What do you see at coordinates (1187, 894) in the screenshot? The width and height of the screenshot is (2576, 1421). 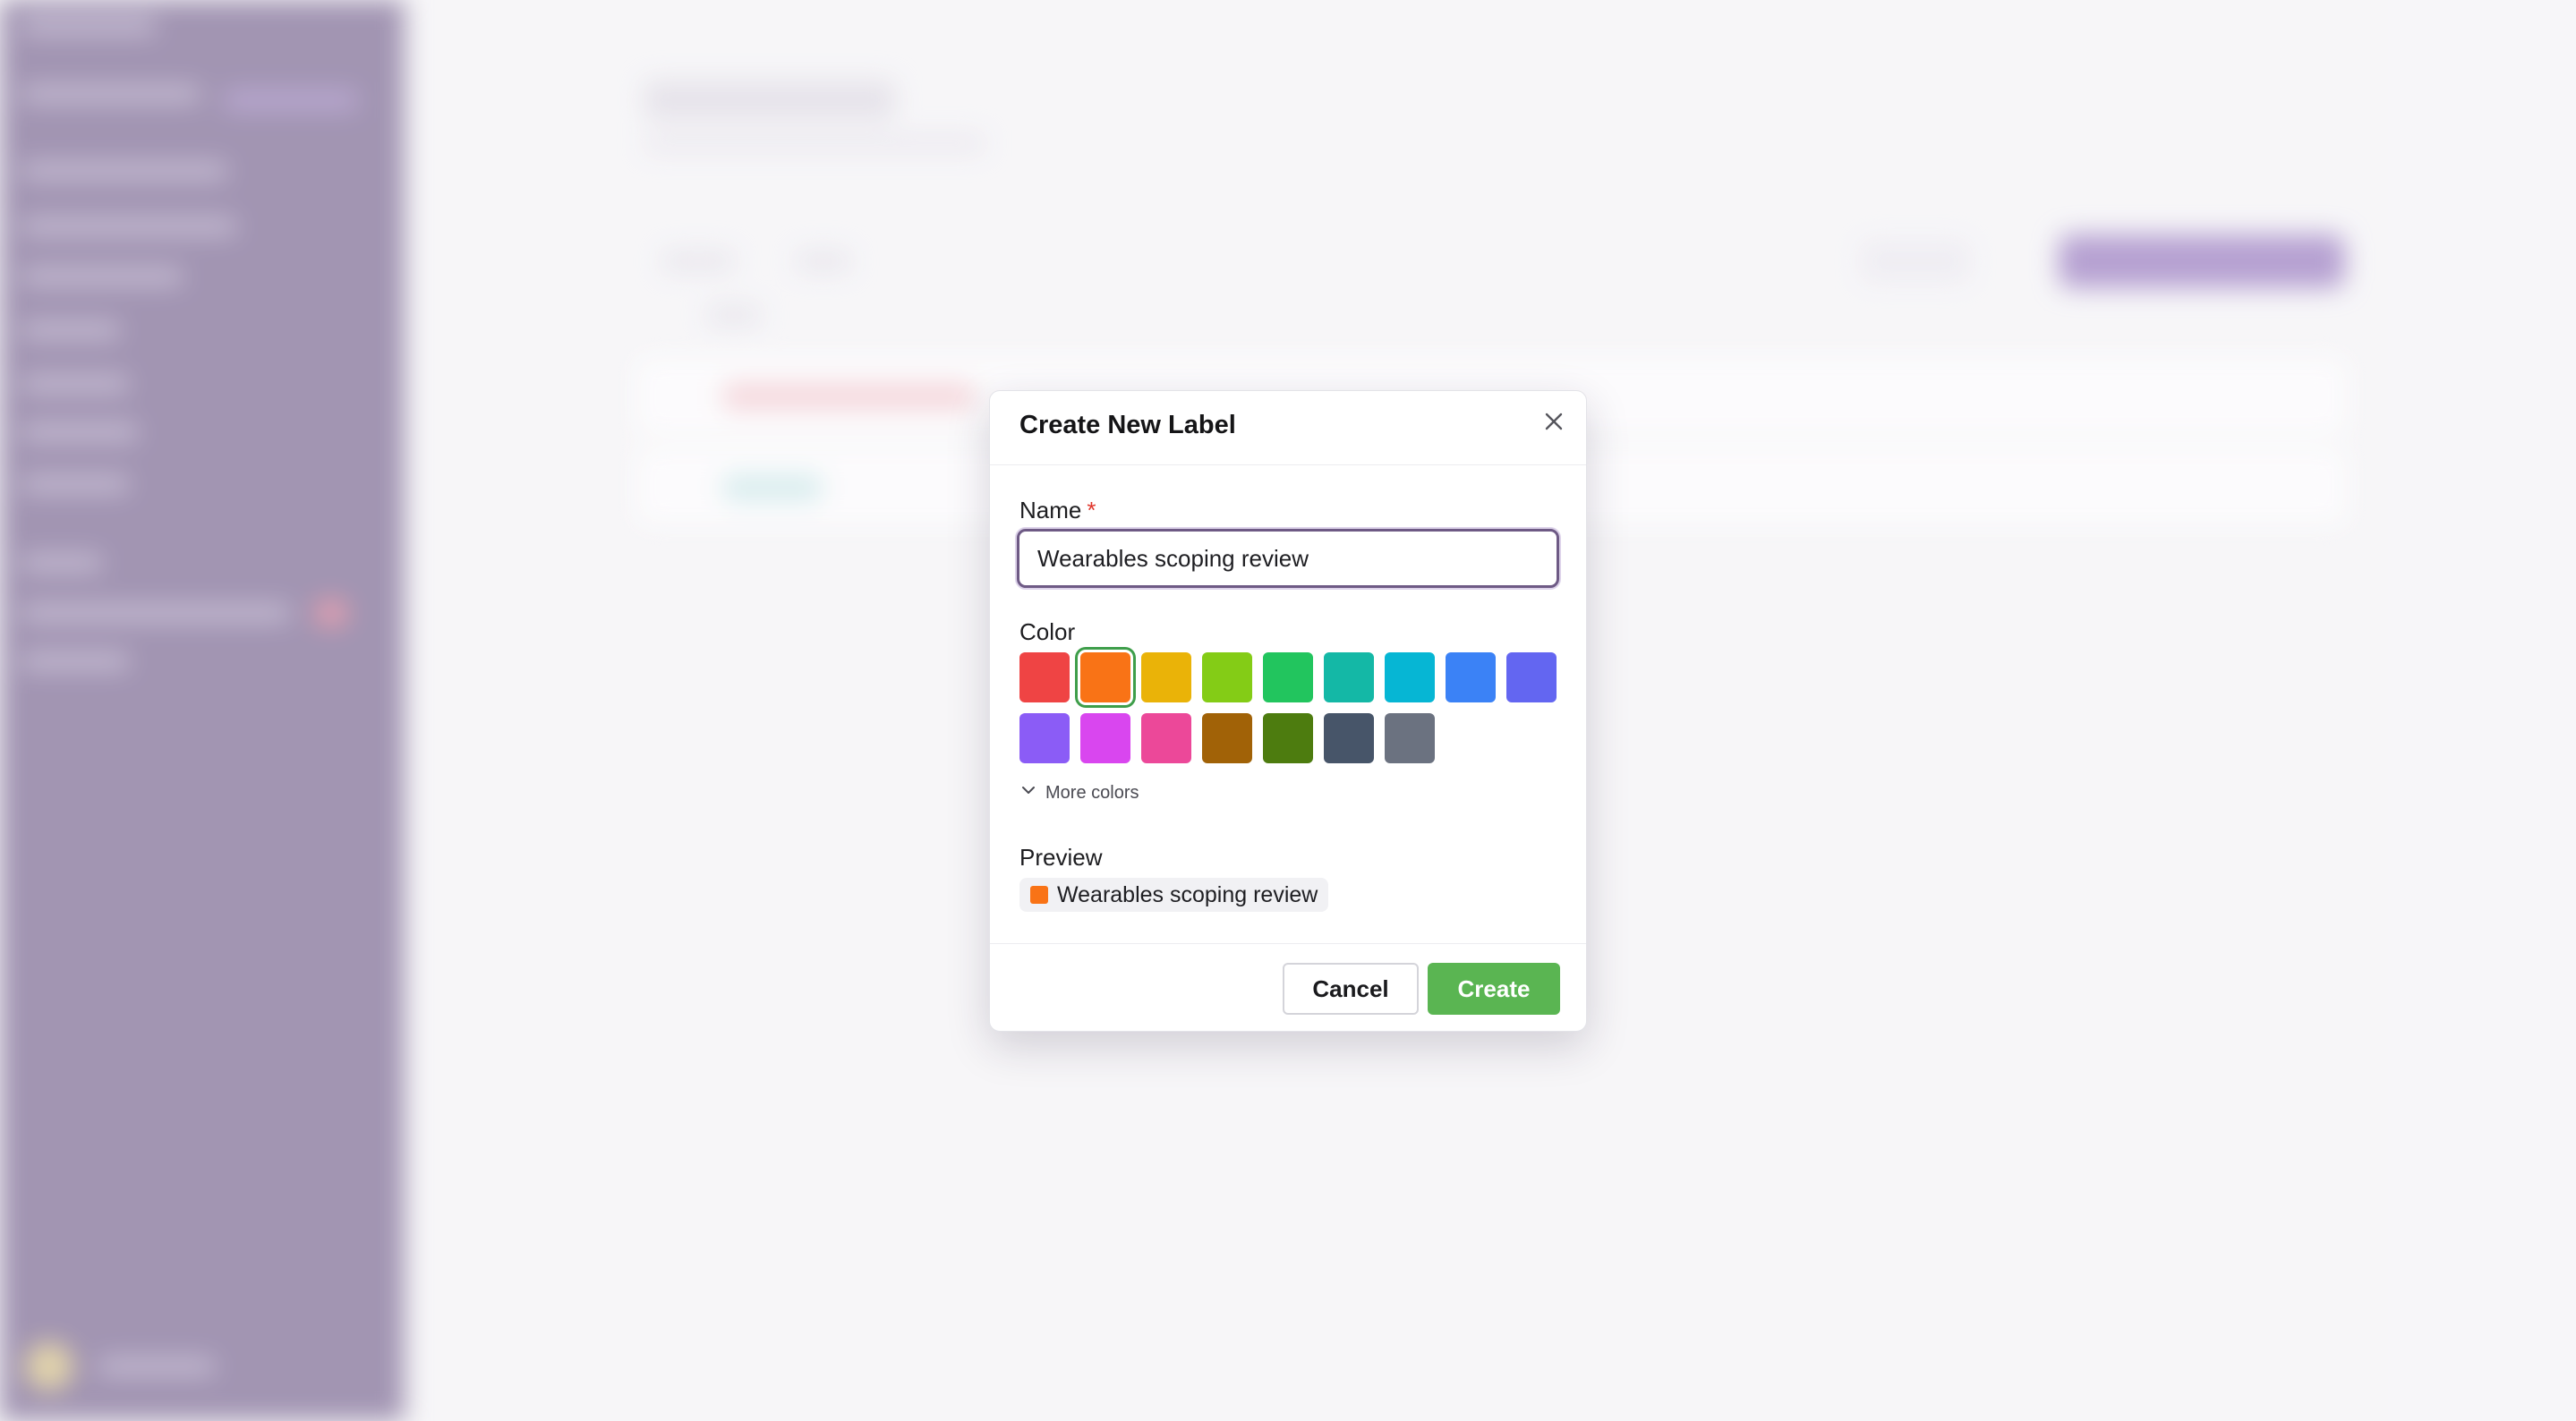 I see `preview-text: Wearables scoping review` at bounding box center [1187, 894].